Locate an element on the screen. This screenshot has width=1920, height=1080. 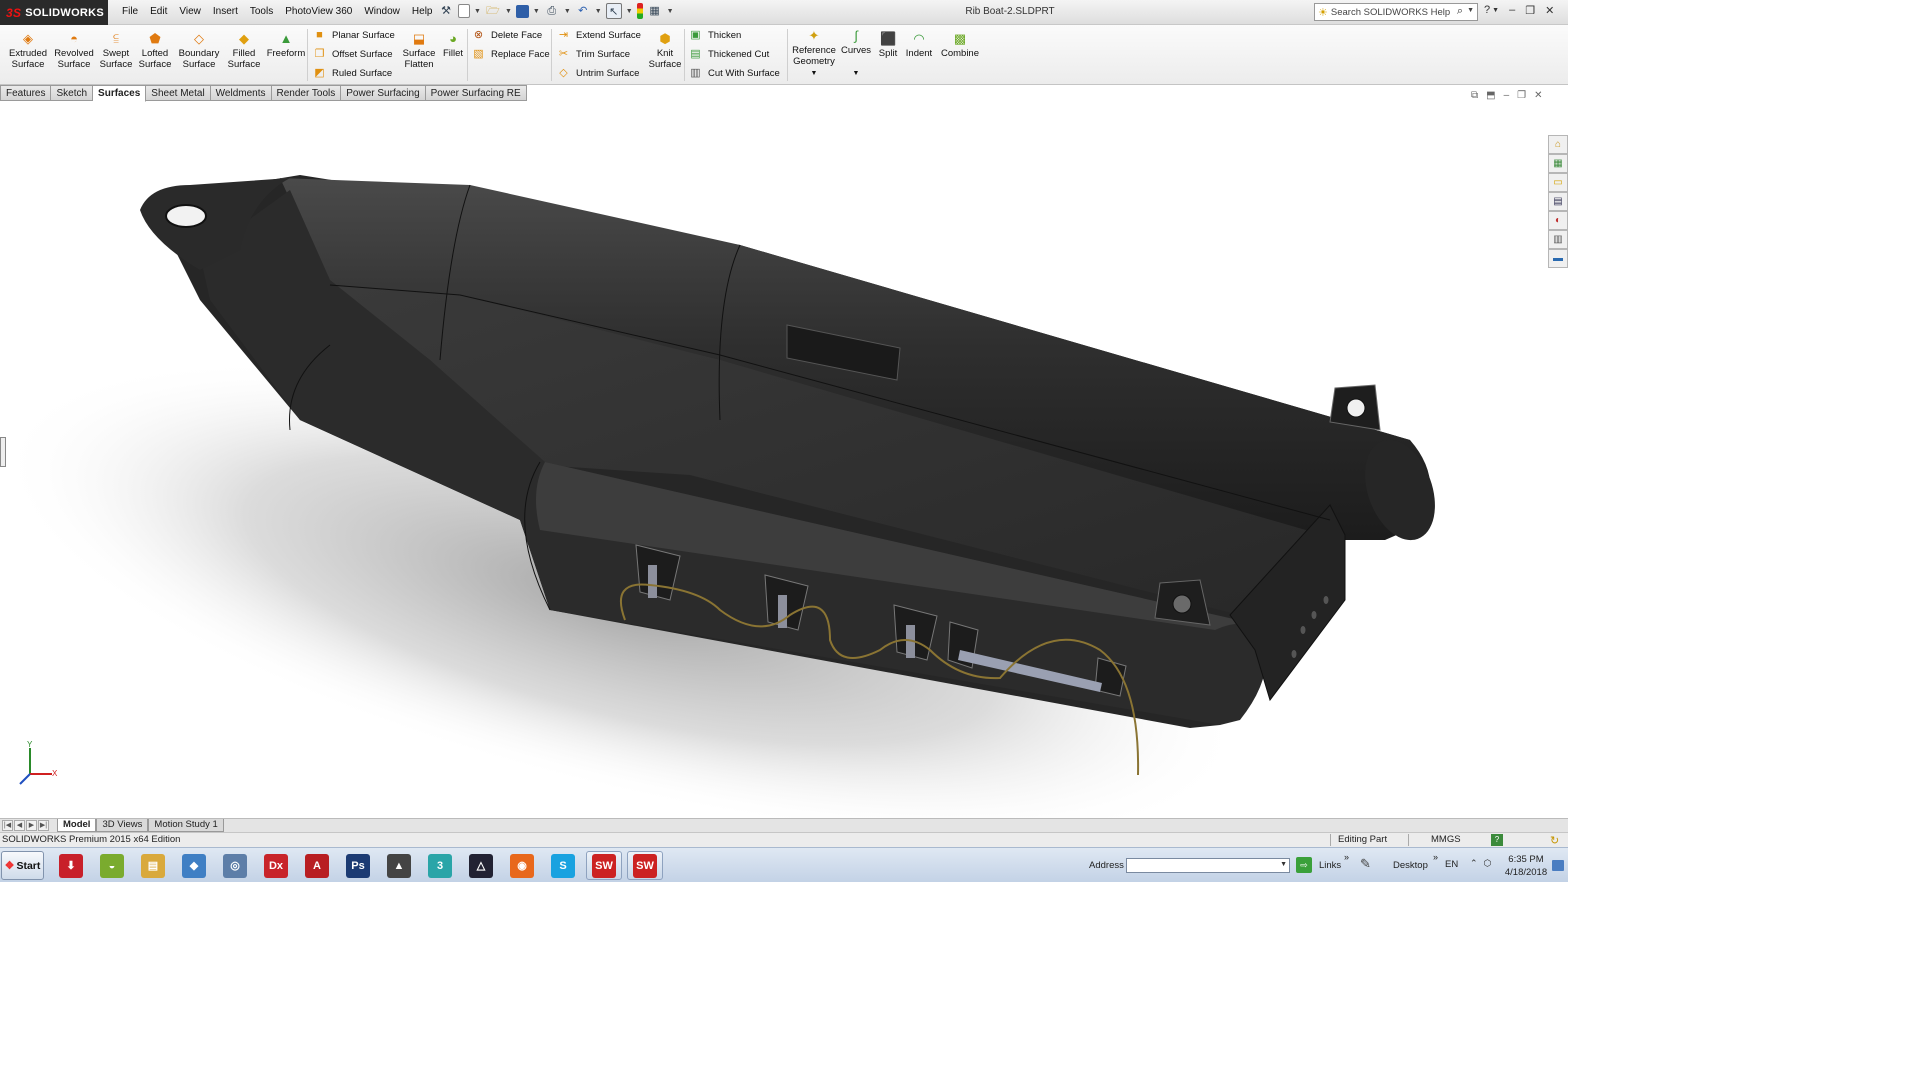
taskbar-app-spiral: ◎ is located at coordinates (235, 865).